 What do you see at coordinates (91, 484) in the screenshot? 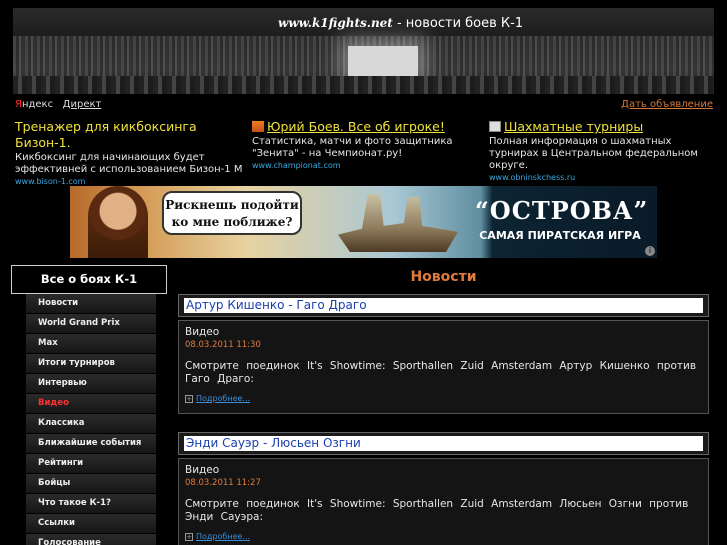
I see `sidebar-item: Бойцы` at bounding box center [91, 484].